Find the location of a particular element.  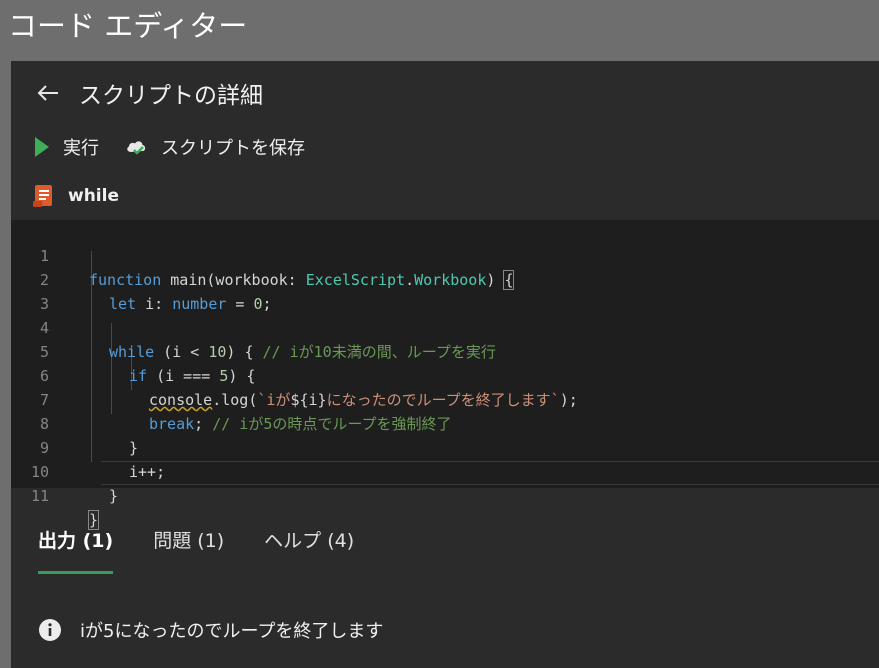

run-button: 実行 is located at coordinates (66, 147).